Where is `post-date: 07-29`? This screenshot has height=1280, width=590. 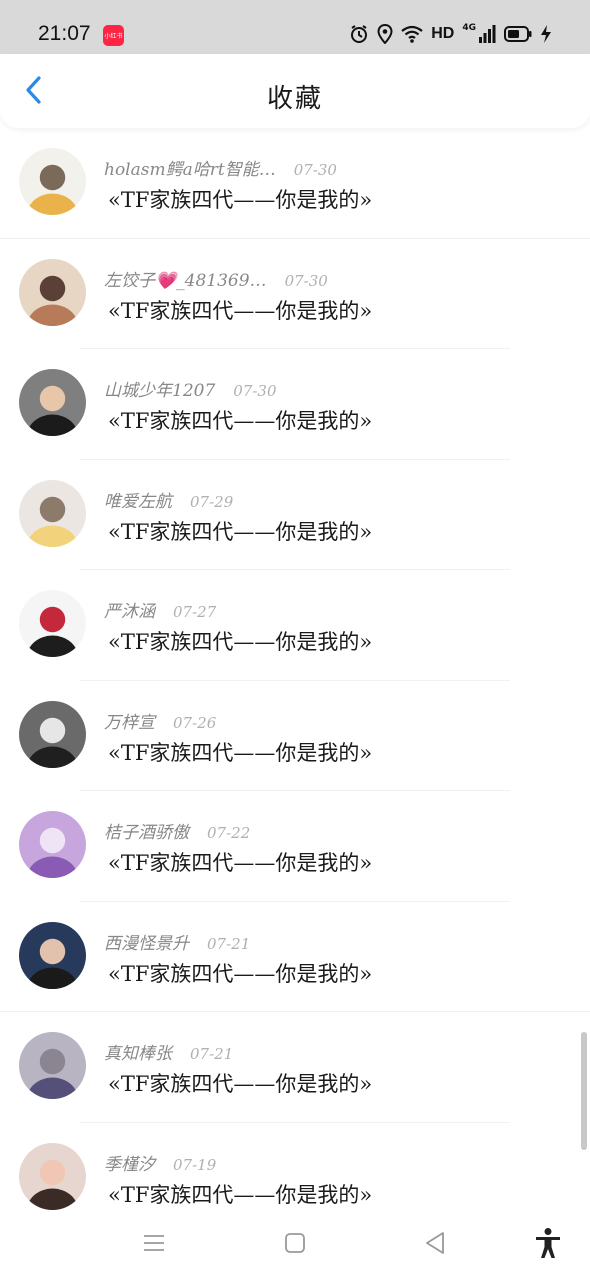
post-date: 07-29 is located at coordinates (212, 501).